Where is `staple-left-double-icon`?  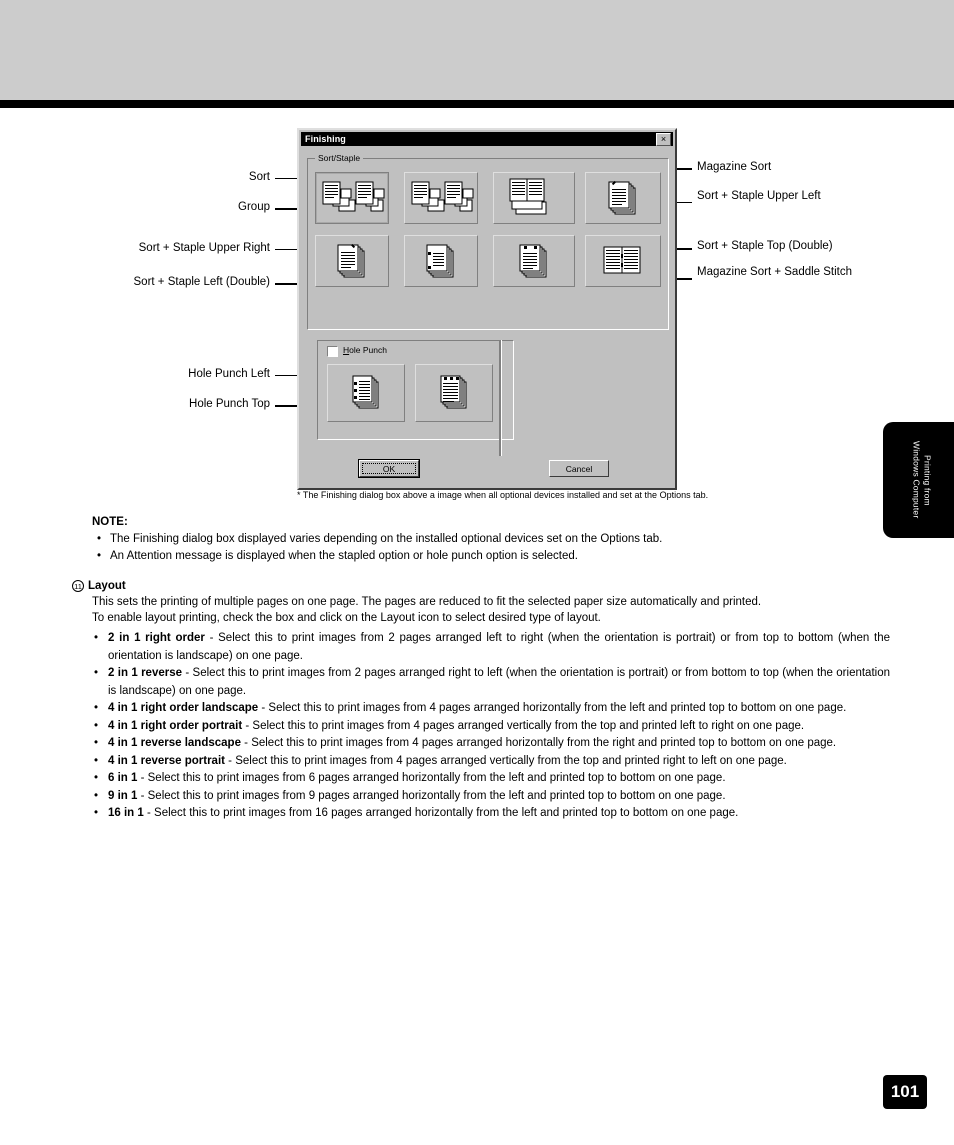
staple-left-double-icon is located at coordinates (440, 261).